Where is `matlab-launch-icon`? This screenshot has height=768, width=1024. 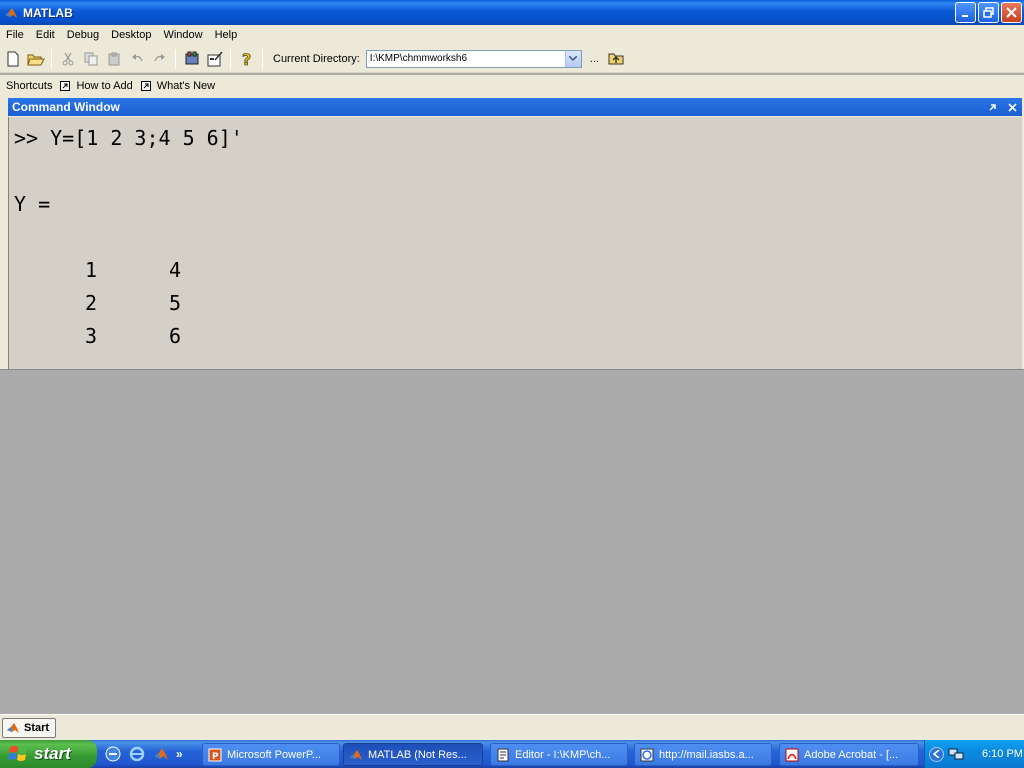 matlab-launch-icon is located at coordinates (161, 754).